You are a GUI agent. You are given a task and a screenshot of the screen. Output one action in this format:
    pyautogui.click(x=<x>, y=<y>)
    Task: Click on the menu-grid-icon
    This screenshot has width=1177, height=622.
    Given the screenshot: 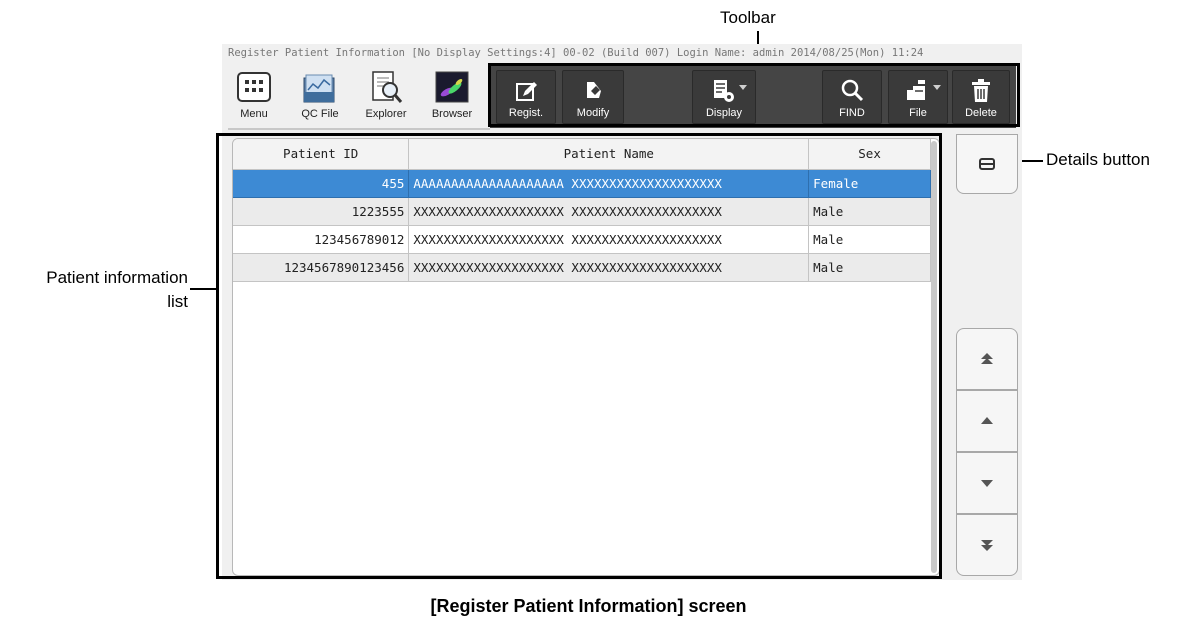 What is the action you would take?
    pyautogui.click(x=254, y=87)
    